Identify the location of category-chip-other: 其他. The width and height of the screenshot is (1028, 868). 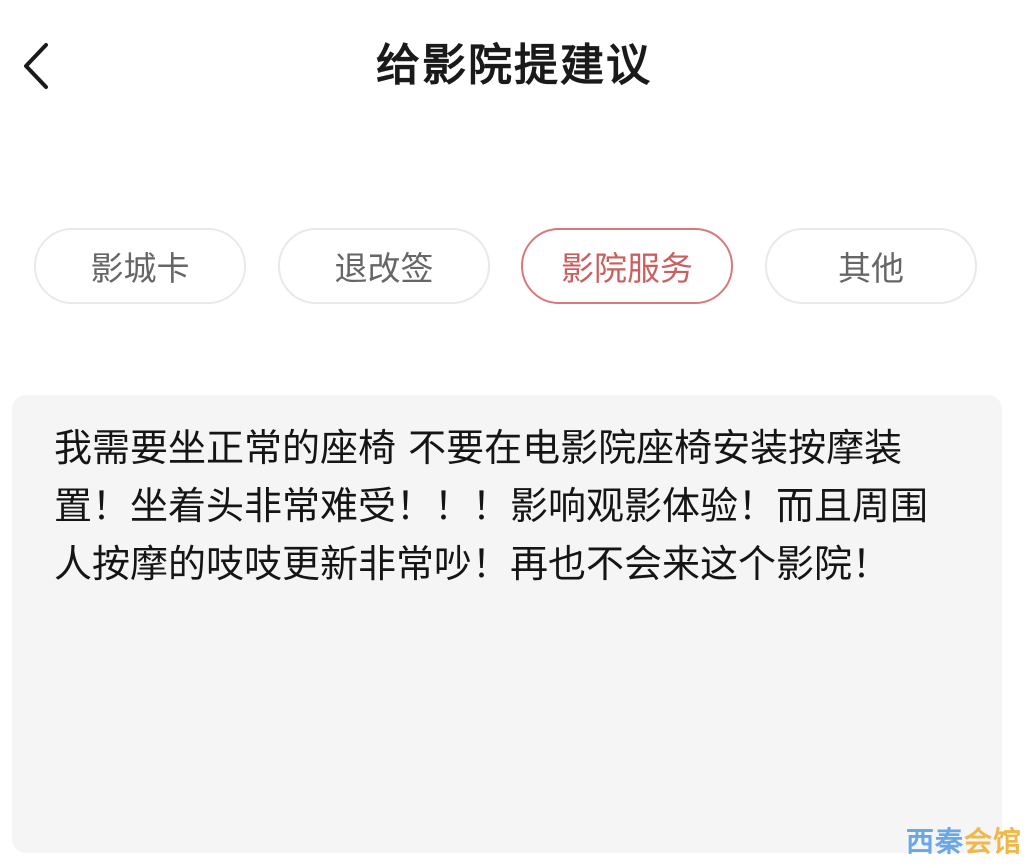
(871, 266).